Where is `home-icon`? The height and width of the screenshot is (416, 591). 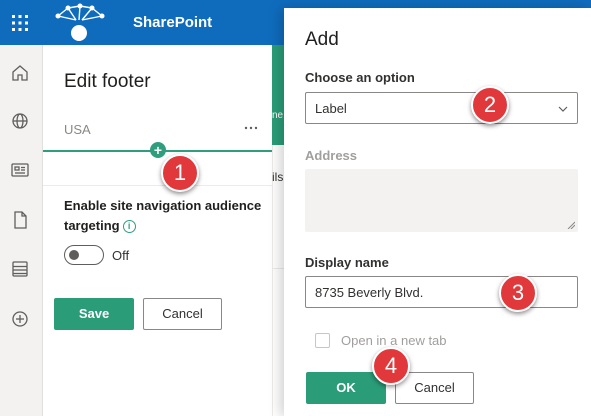
home-icon is located at coordinates (20, 73).